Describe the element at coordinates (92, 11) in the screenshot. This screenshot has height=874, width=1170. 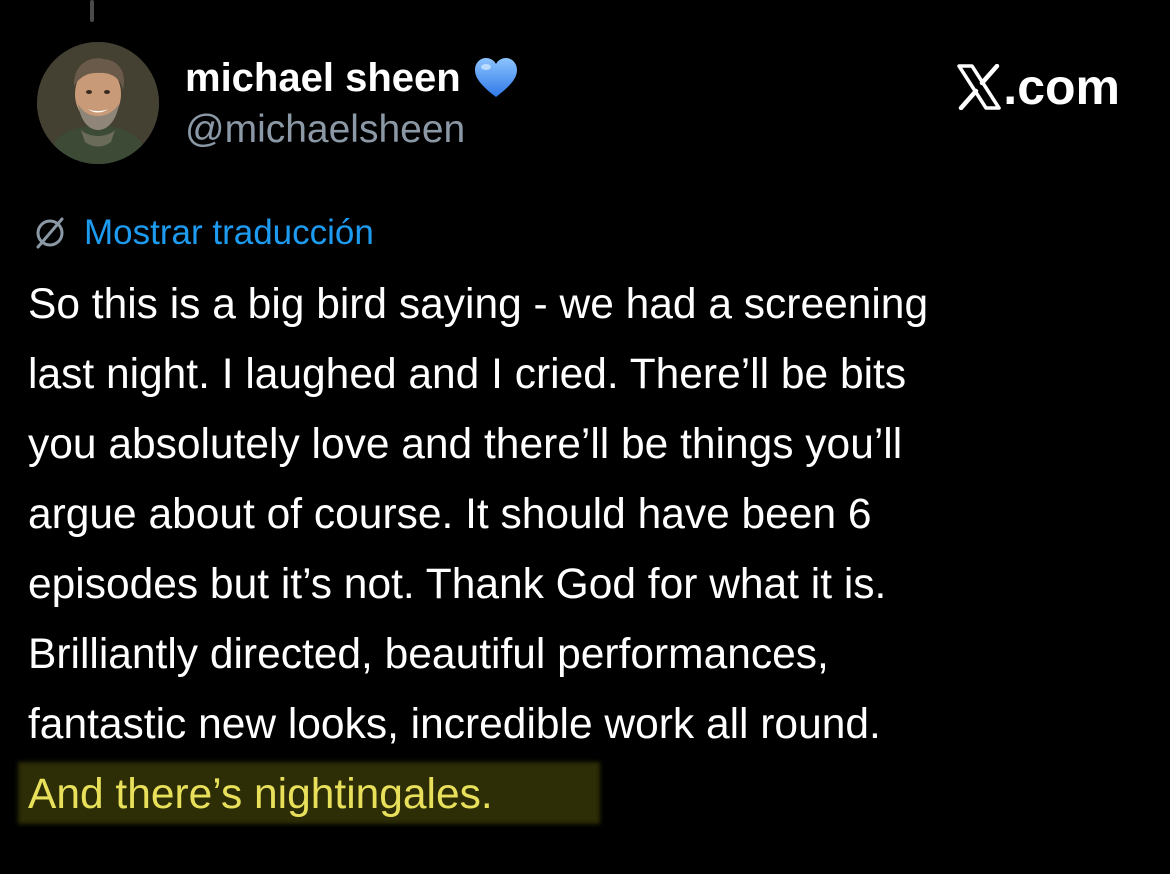
I see `thread-connector-line` at that location.